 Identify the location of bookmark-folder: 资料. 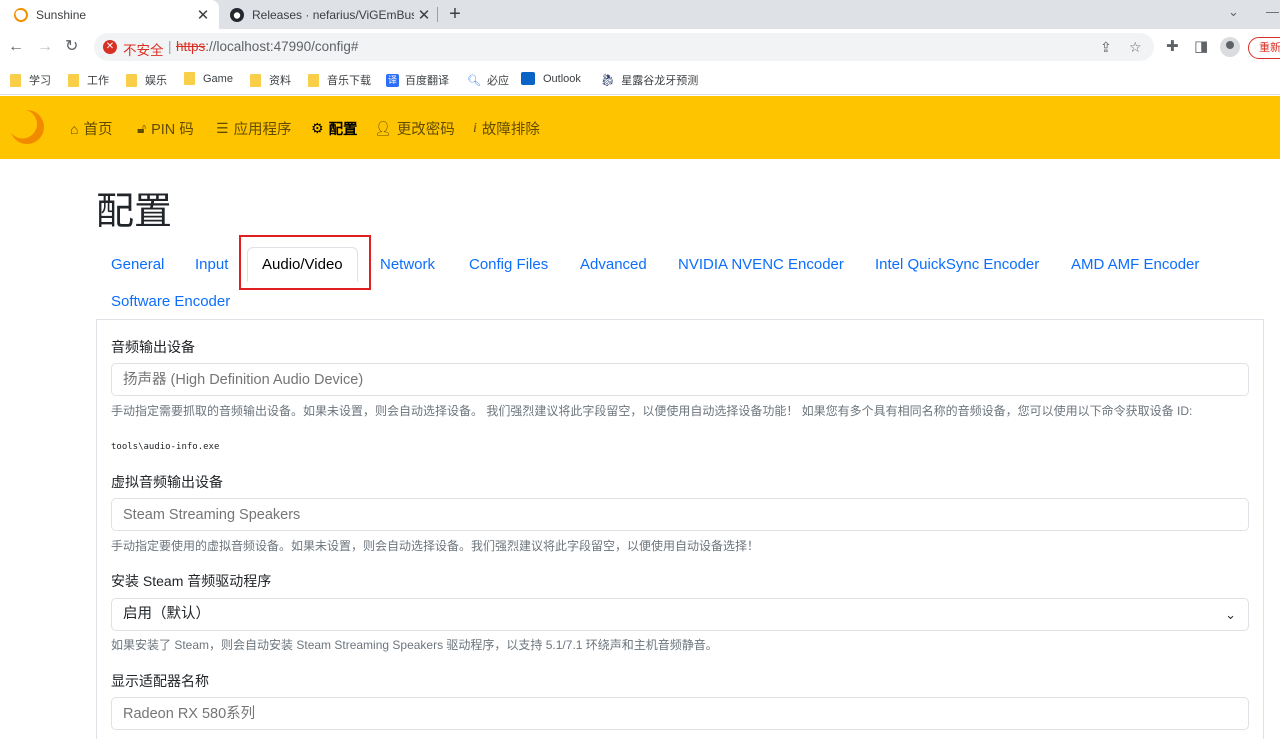
(270, 80).